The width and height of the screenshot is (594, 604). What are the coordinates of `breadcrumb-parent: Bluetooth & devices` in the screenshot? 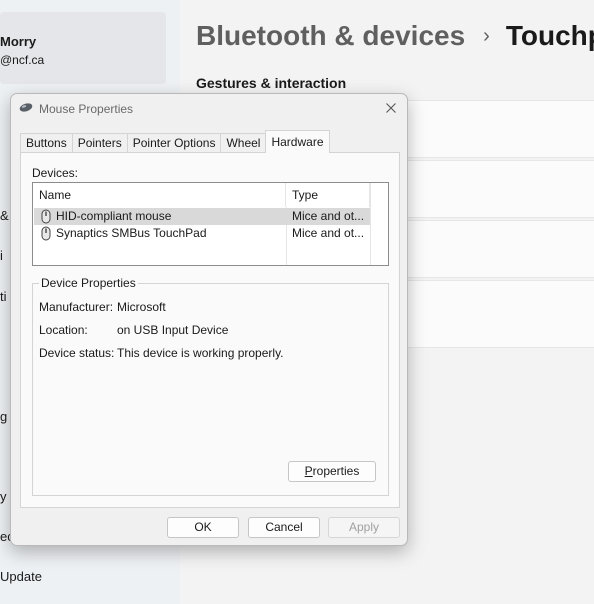 It's located at (330, 36).